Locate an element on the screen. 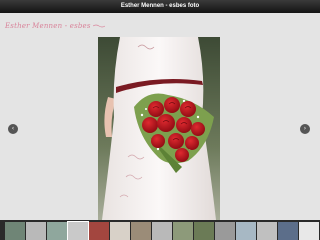 This screenshot has width=320, height=240. next-photo-button: › is located at coordinates (305, 129).